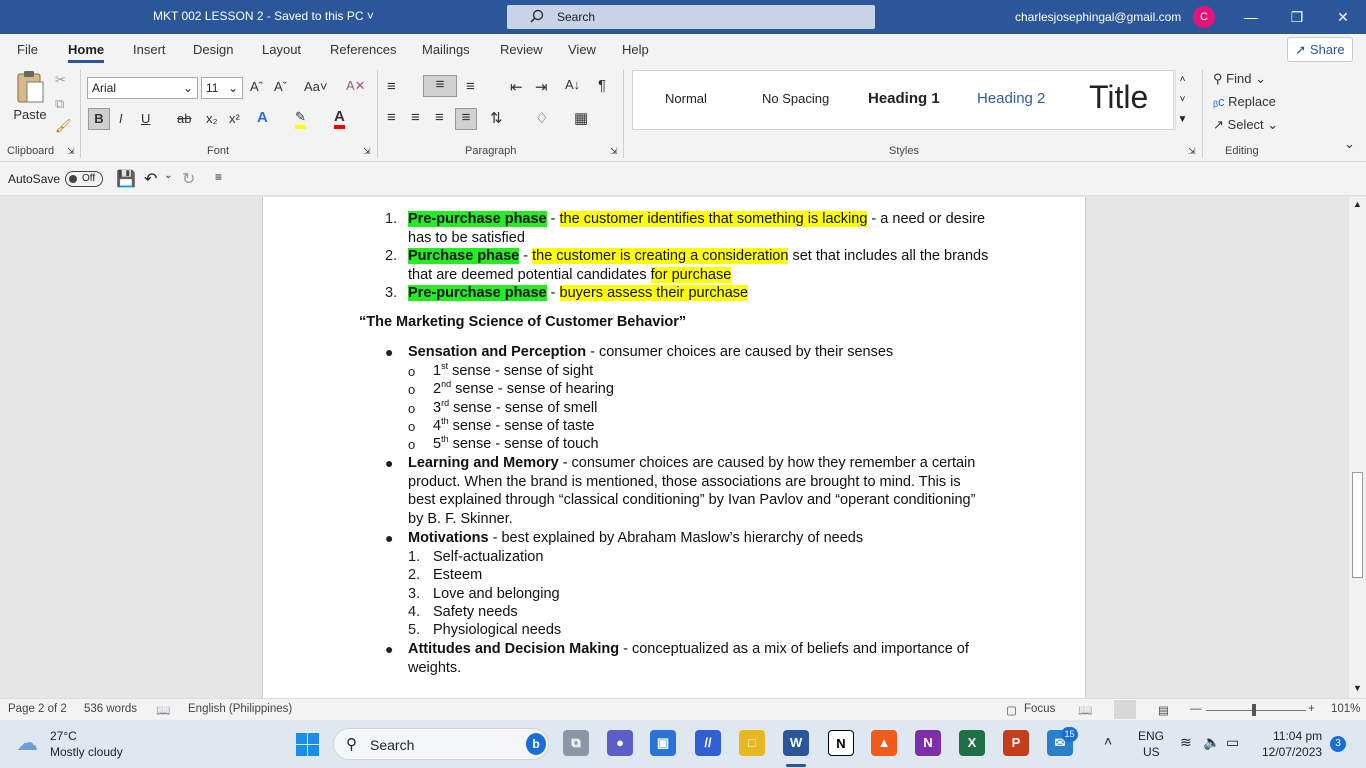 This screenshot has width=1366, height=768. What do you see at coordinates (145, 118) in the screenshot?
I see `underline-button: U` at bounding box center [145, 118].